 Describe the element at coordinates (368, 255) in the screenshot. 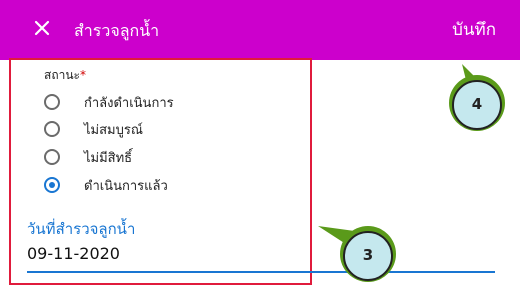

I see `callout-3-number: 3` at that location.